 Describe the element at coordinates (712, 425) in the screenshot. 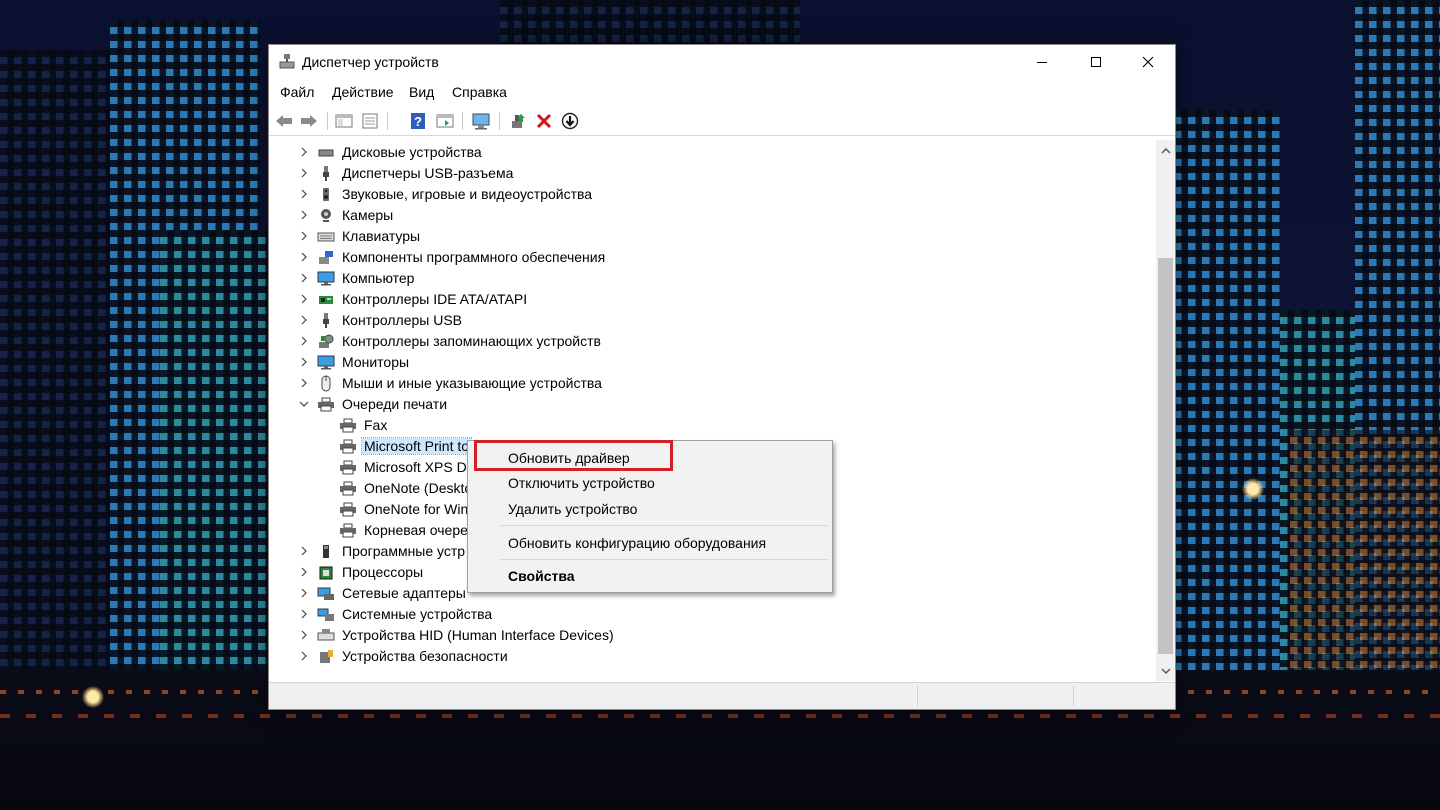

I see `tree-child-item: Fax` at that location.